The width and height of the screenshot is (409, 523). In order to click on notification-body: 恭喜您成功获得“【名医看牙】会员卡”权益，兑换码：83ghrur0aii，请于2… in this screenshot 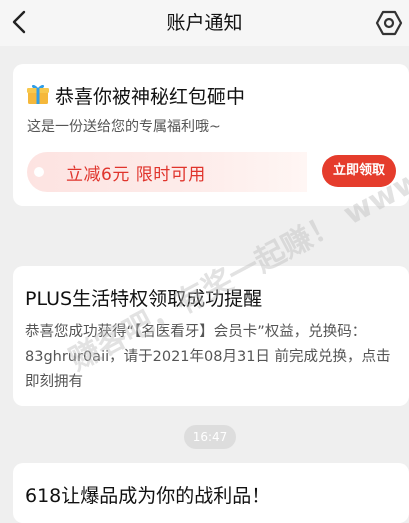, I will do `click(208, 357)`.